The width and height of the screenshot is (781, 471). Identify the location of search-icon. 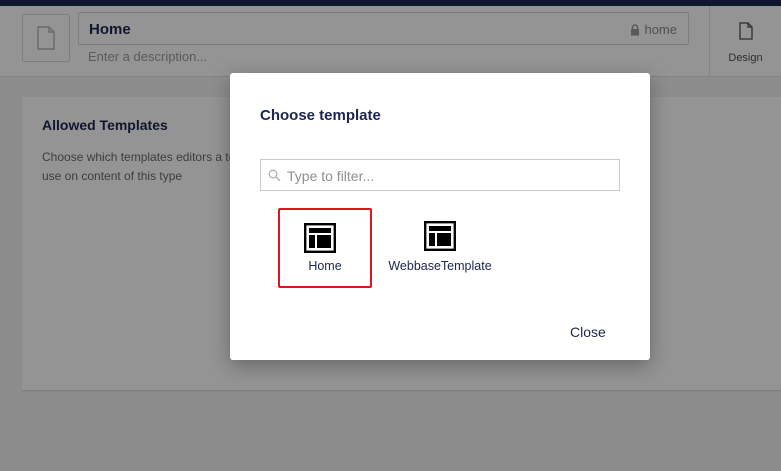
(274, 175).